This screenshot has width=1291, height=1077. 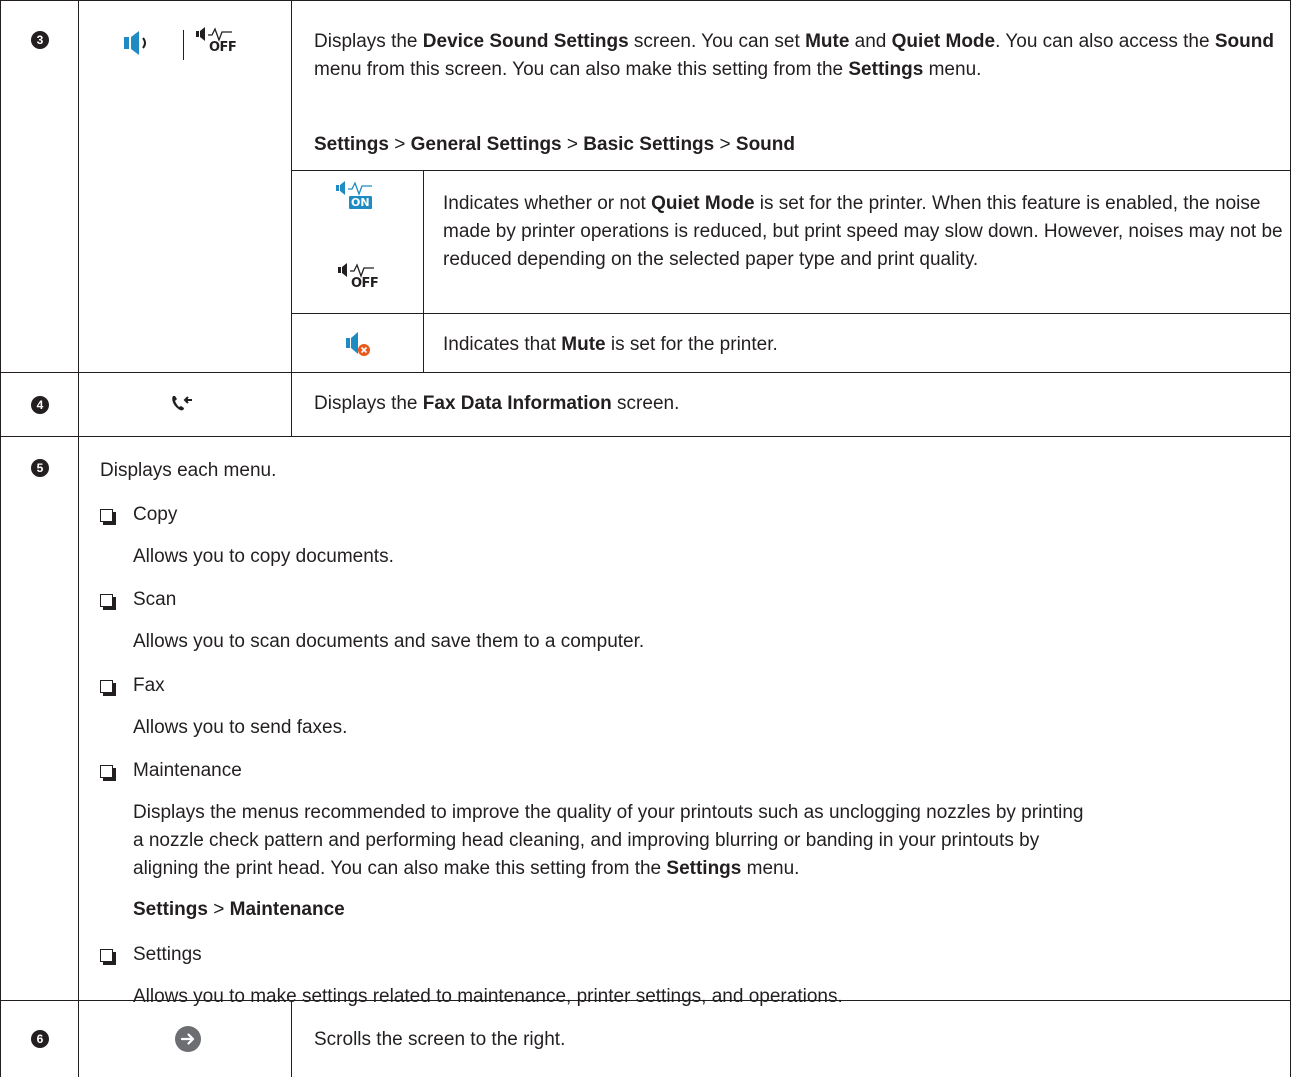 I want to click on rule-sub-top, so click(x=790, y=170).